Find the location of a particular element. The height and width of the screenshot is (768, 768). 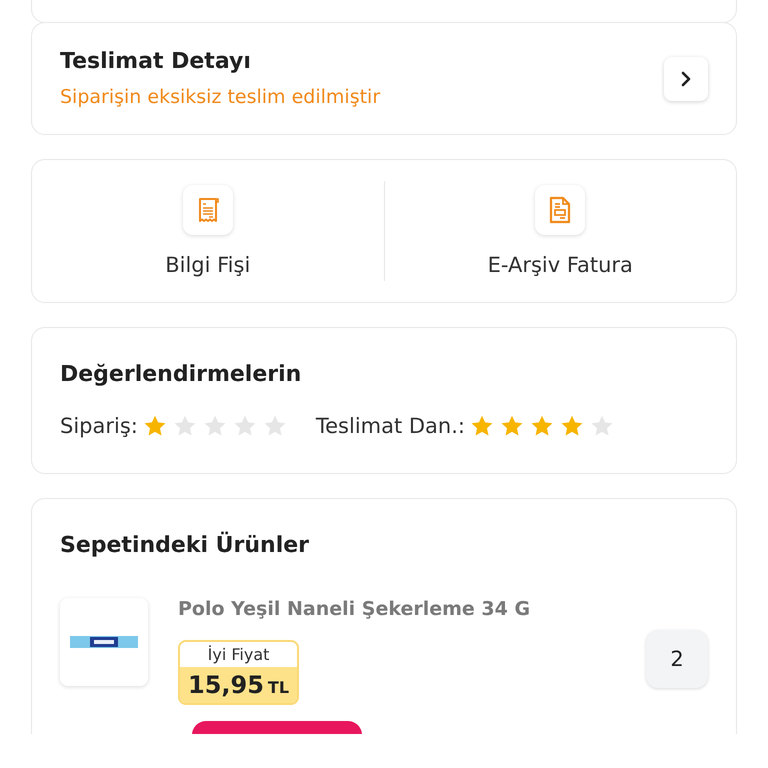

delivery-title: Teslimat Detayı is located at coordinates (156, 61).